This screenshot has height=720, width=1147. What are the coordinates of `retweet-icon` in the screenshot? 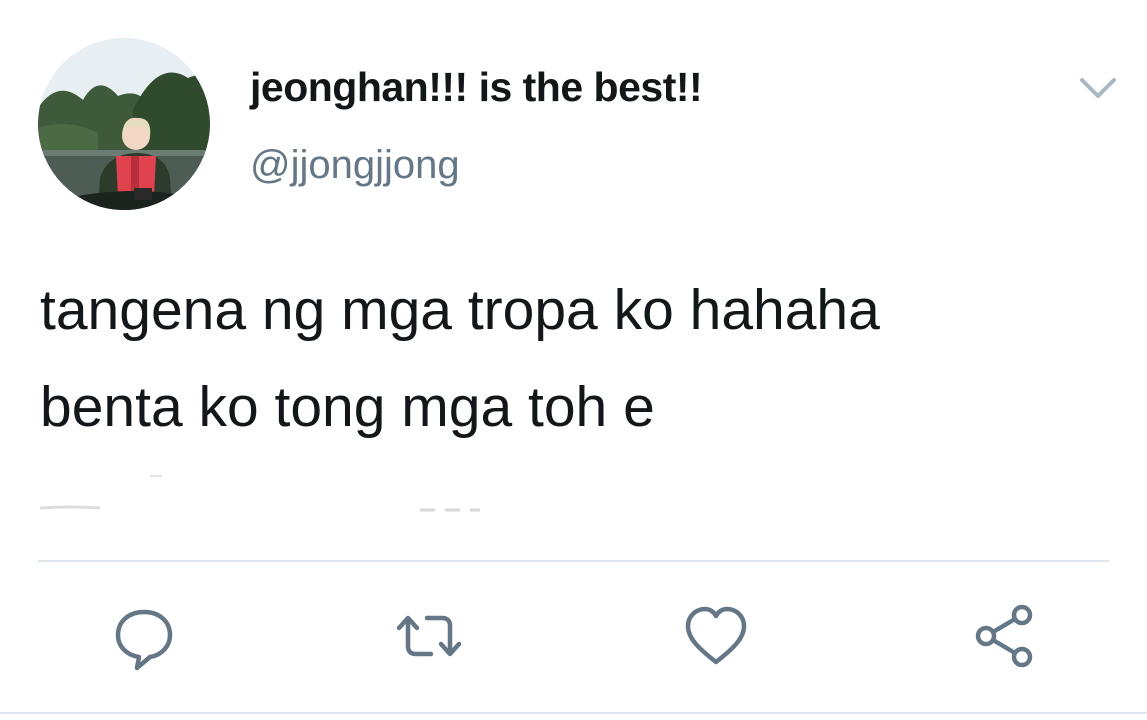 It's located at (429, 636).